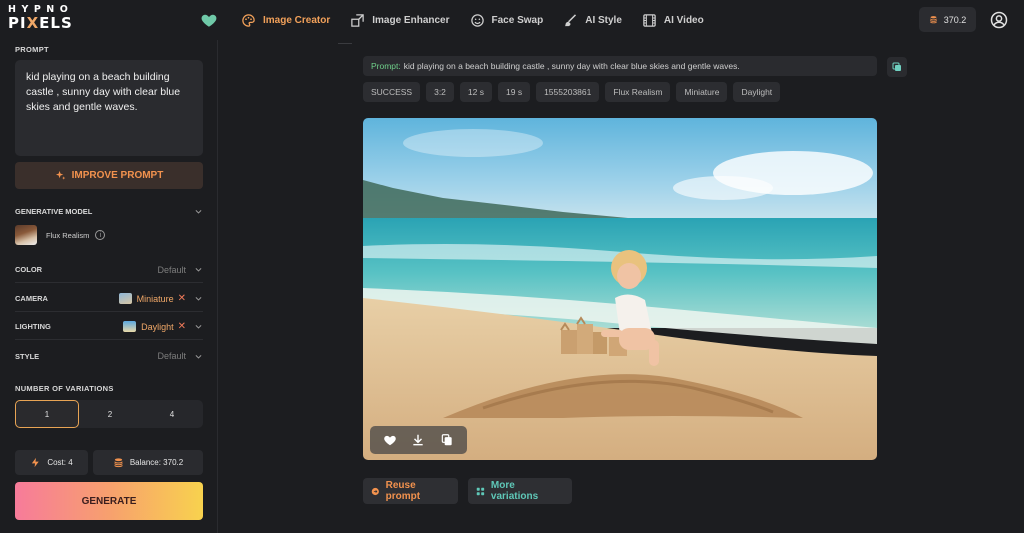  What do you see at coordinates (109, 327) in the screenshot?
I see `lighting-row: LIGHTING Daylight ✕` at bounding box center [109, 327].